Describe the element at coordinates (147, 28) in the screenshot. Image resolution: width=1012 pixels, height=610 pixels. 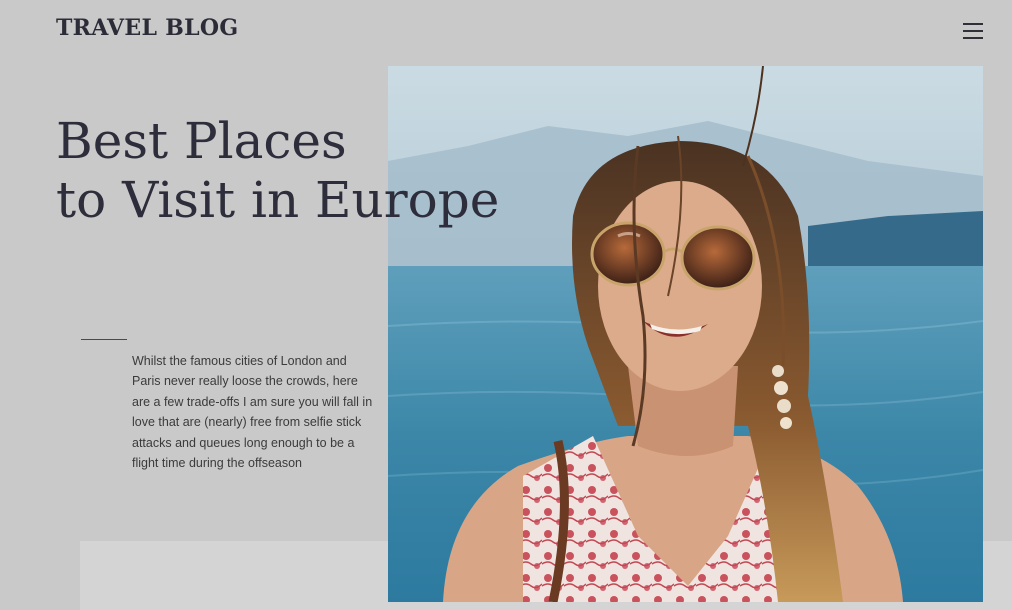
I see `site-logo: TRAVEL BLOG` at that location.